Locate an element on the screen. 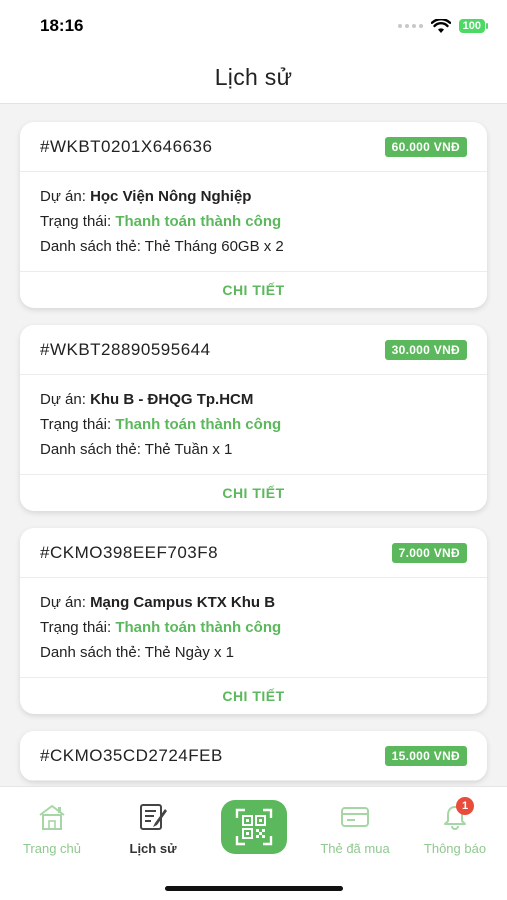  amount-badge: 7.000 VNĐ is located at coordinates (429, 552).